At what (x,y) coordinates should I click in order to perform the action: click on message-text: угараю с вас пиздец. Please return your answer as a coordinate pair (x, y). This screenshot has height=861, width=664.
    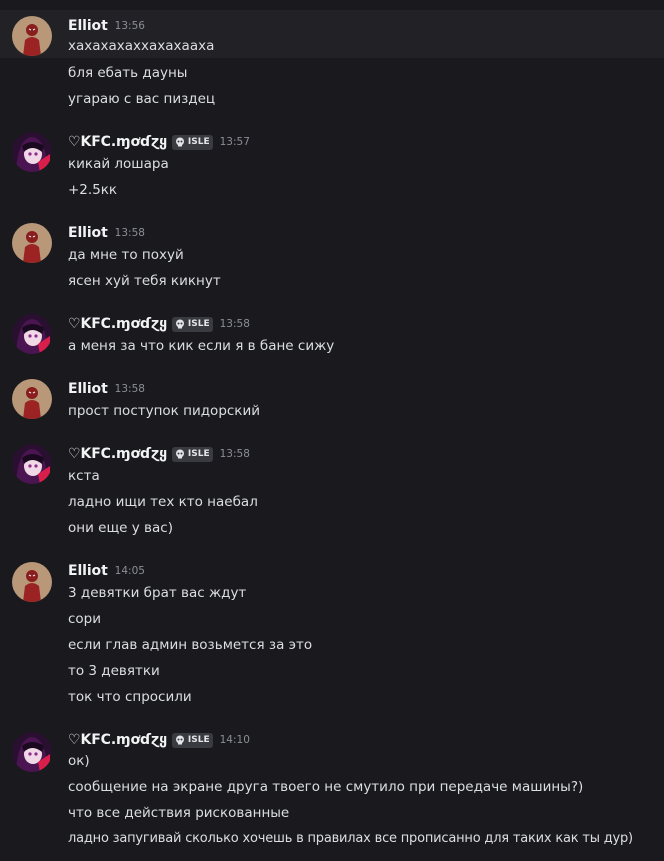
    Looking at the image, I should click on (142, 99).